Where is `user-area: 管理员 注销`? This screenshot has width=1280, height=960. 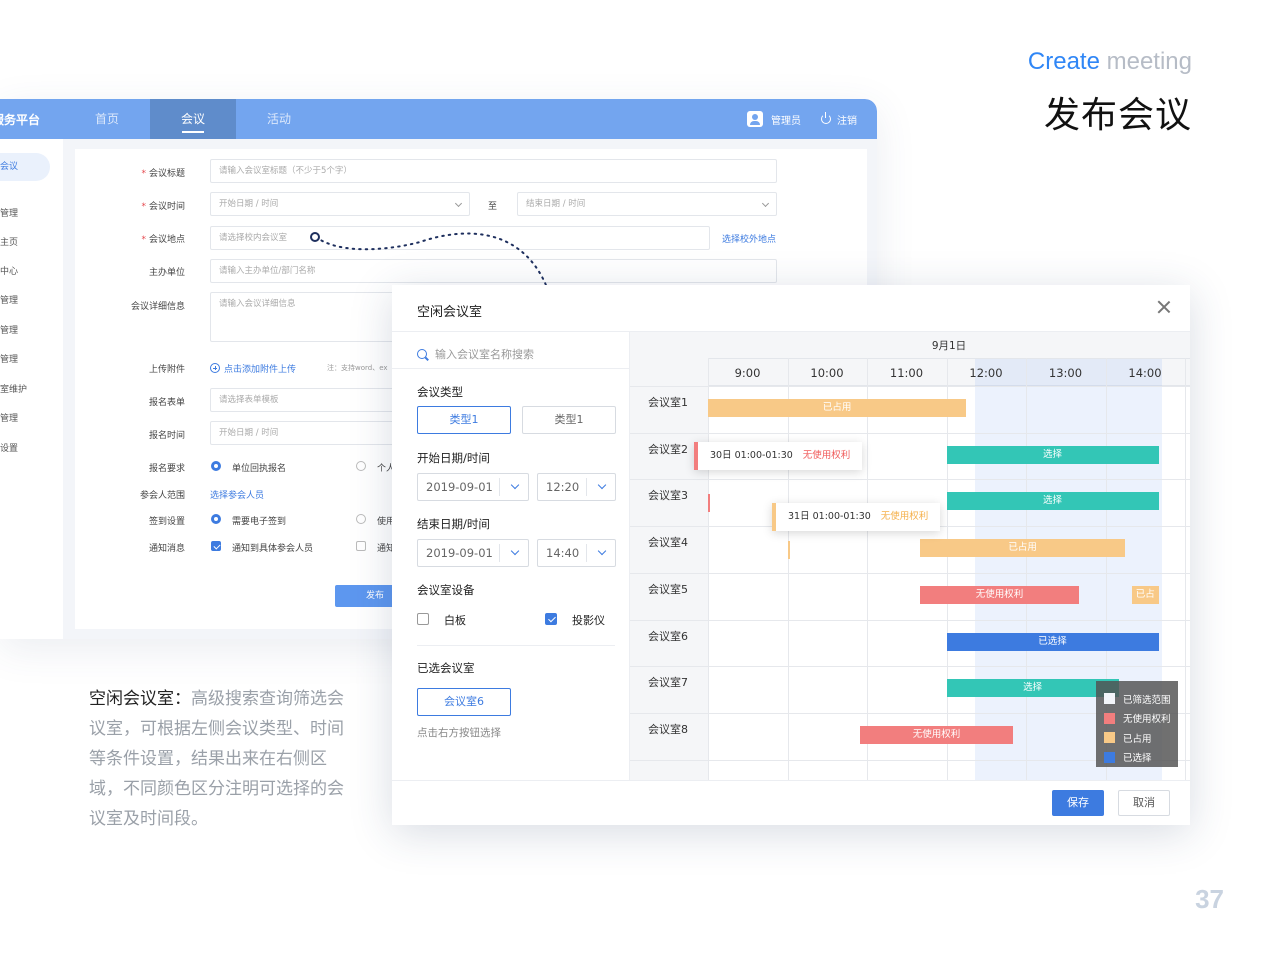
user-area: 管理员 注销 is located at coordinates (802, 119).